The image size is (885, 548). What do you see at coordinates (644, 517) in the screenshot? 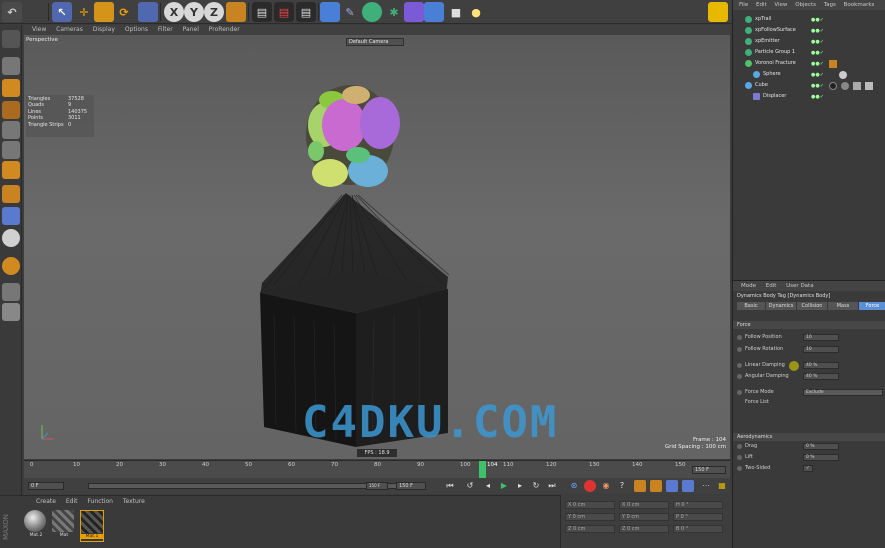
I see `coord-size-y: Y 0 cm` at bounding box center [644, 517].